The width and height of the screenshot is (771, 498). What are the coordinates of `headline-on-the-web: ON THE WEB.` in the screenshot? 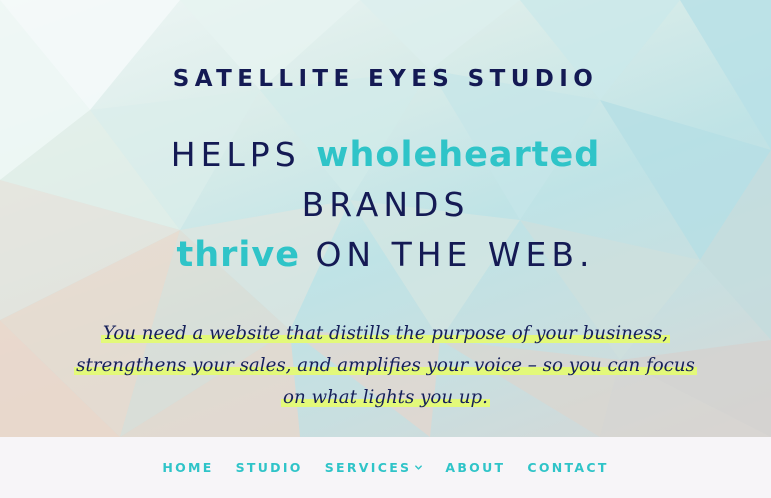 It's located at (455, 254).